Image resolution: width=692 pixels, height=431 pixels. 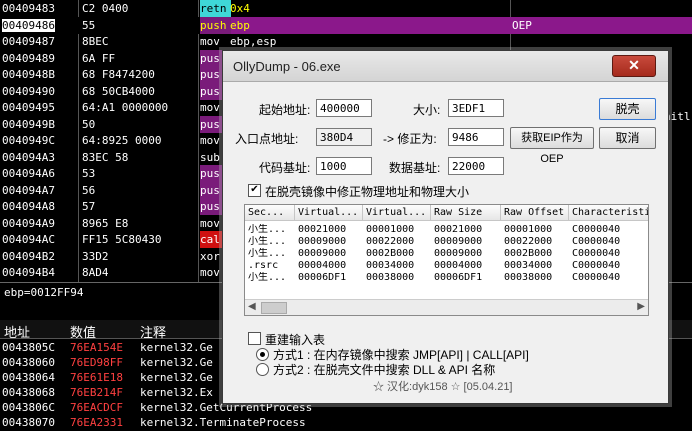 What do you see at coordinates (28, 392) in the screenshot?
I see `stack-address: 00438068` at bounding box center [28, 392].